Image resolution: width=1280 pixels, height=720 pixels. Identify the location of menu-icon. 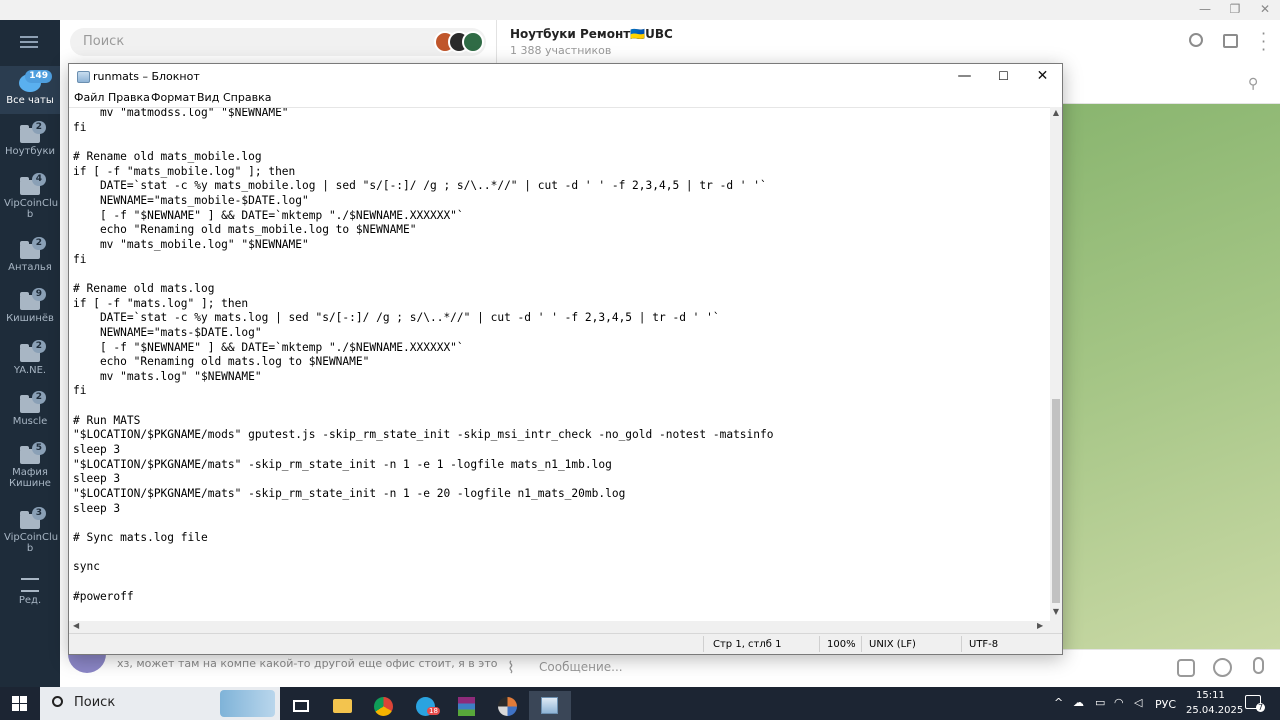
(29, 42).